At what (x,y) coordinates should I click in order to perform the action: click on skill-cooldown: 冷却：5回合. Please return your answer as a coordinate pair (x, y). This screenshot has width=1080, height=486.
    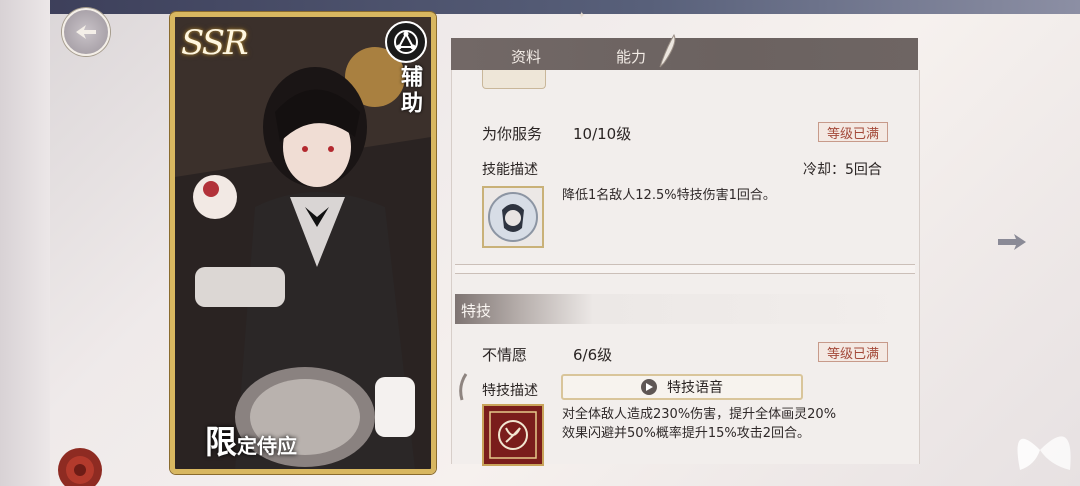
    Looking at the image, I should click on (842, 170).